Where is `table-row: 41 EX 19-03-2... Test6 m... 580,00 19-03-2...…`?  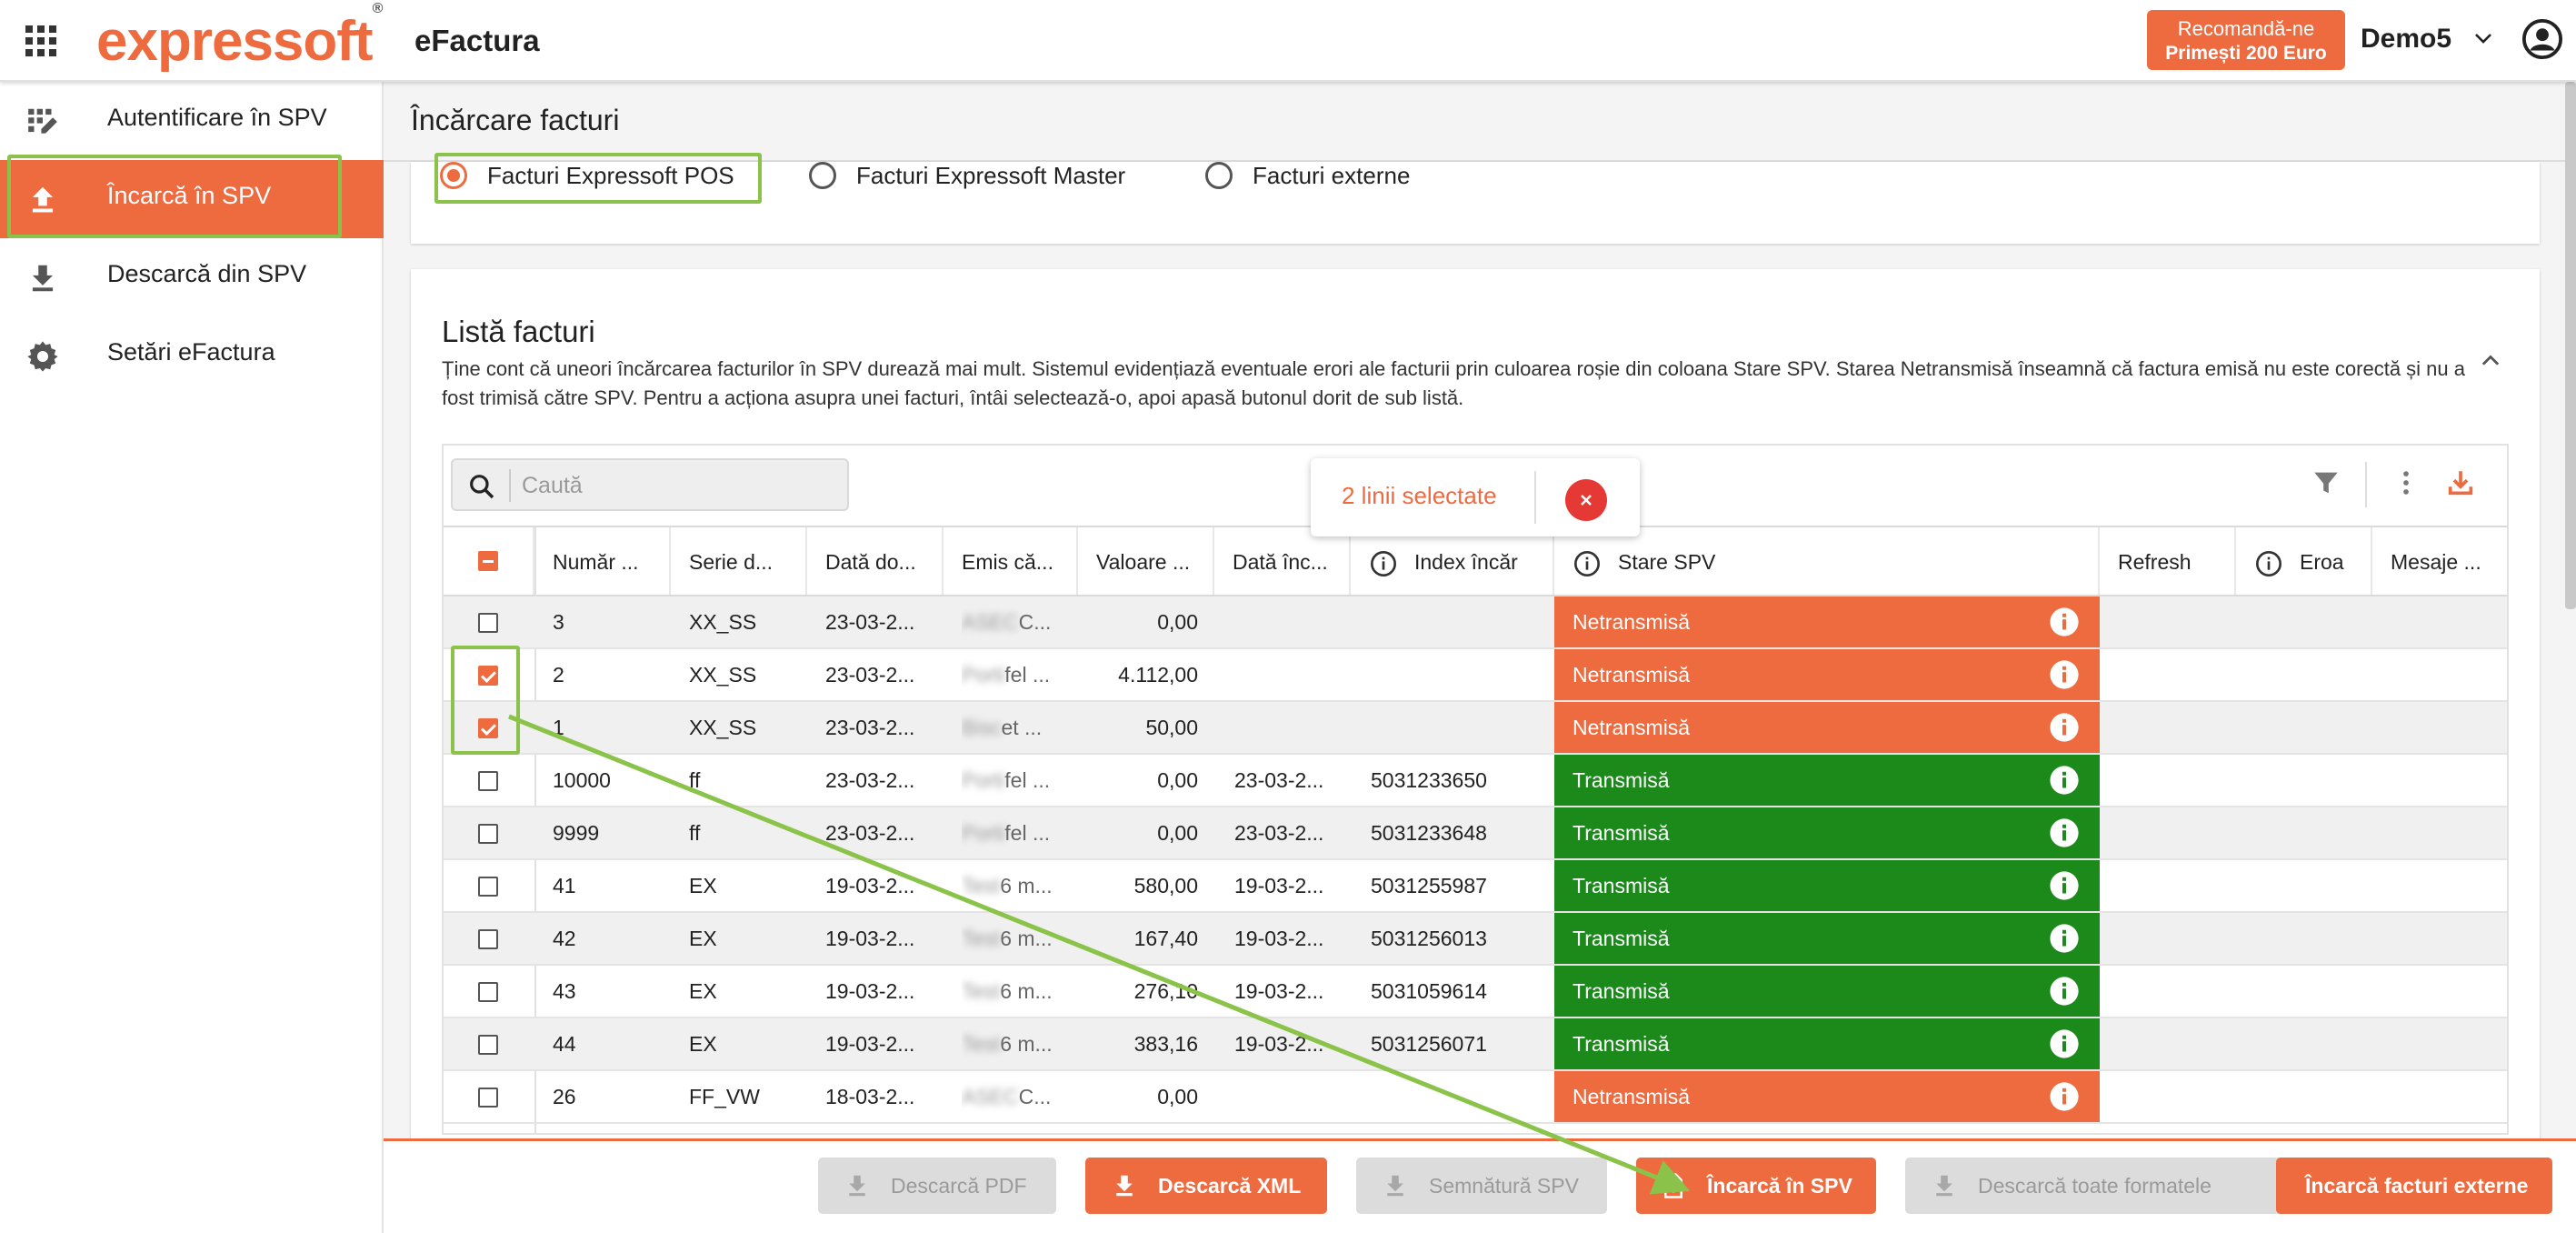 table-row: 41 EX 19-03-2... Test6 m... 580,00 19-03-2...… is located at coordinates (1475, 887).